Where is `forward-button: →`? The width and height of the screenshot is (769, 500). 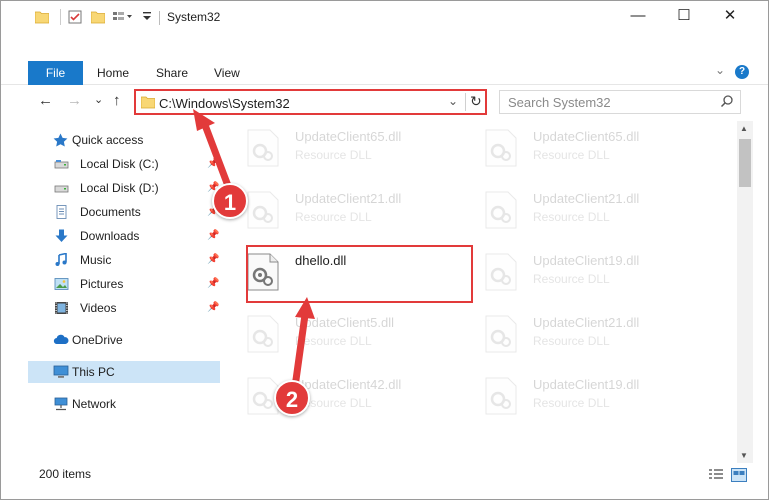 forward-button: → is located at coordinates (74, 100).